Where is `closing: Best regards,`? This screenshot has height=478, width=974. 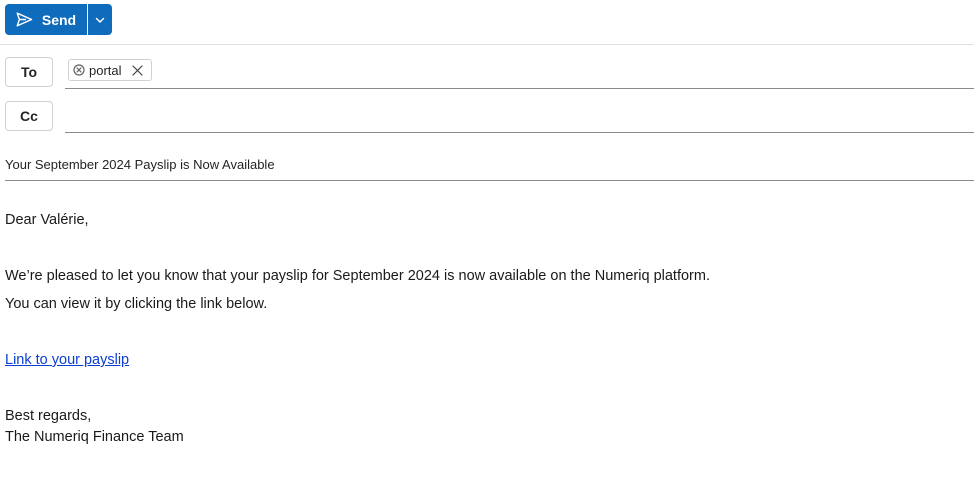
closing: Best regards, is located at coordinates (48, 416).